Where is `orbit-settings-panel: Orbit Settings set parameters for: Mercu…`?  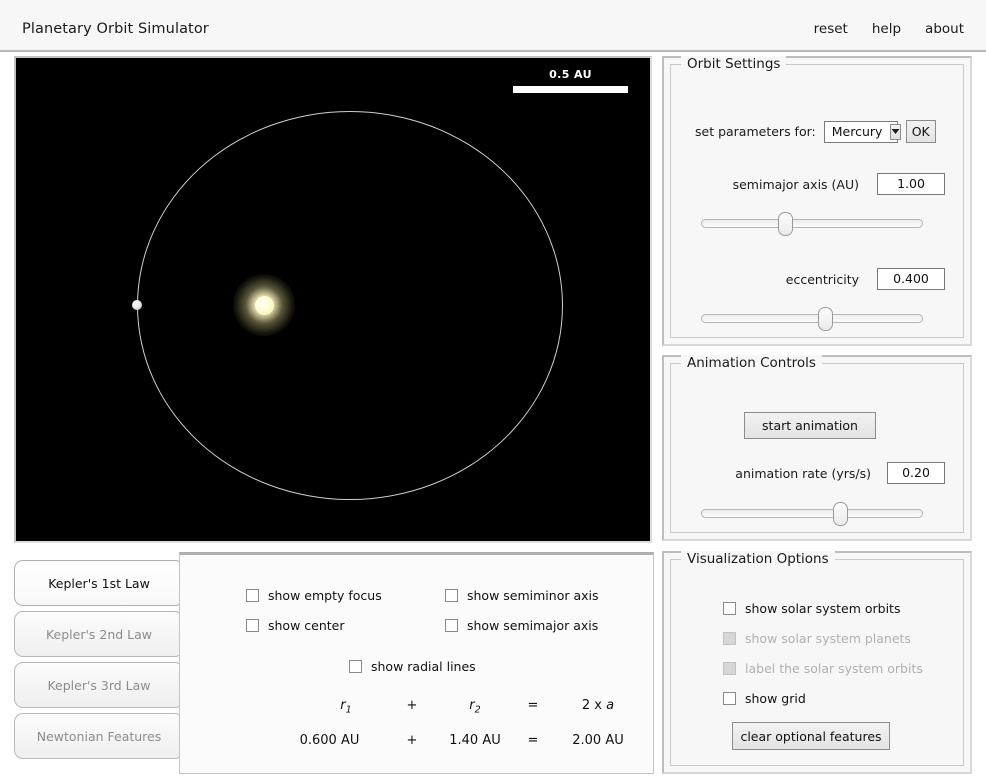
orbit-settings-panel: Orbit Settings set parameters for: Mercu… is located at coordinates (817, 201).